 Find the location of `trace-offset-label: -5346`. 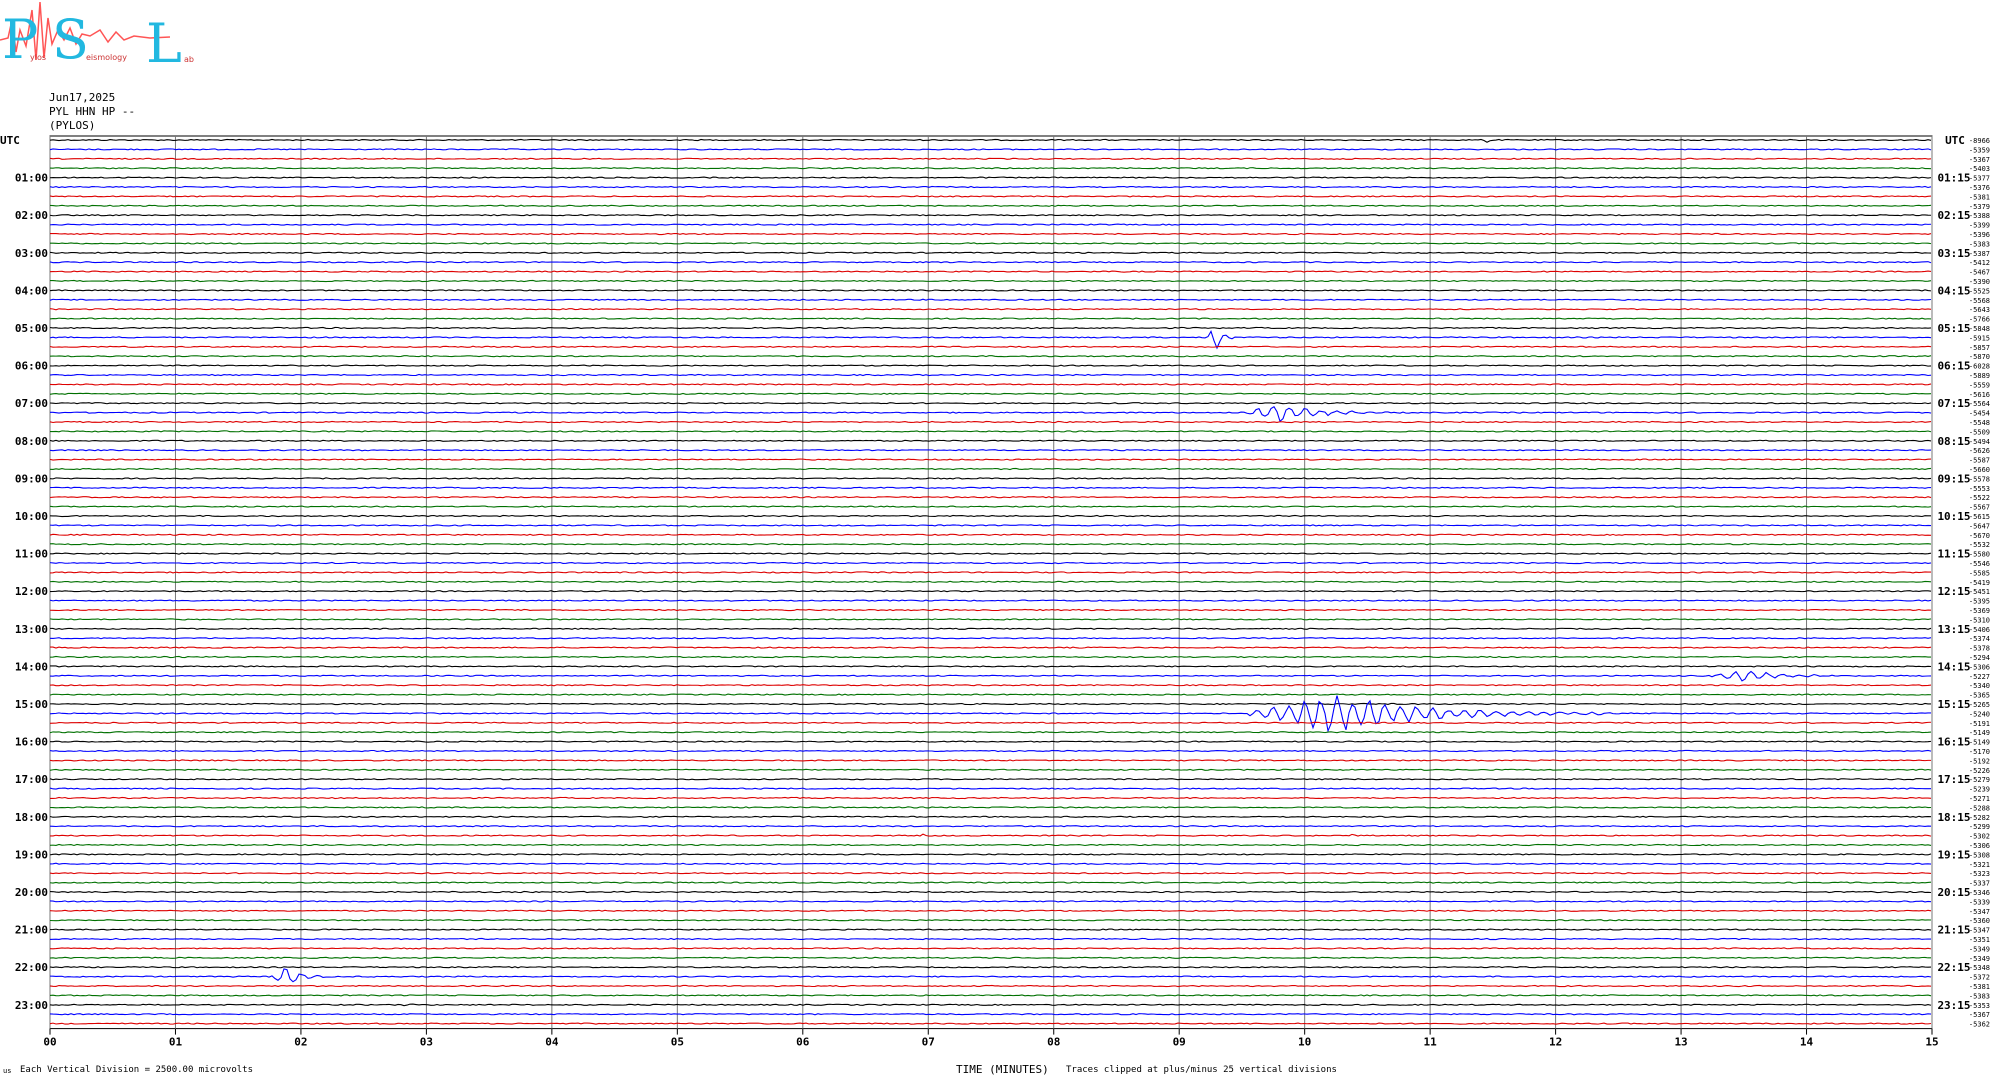

trace-offset-label: -5346 is located at coordinates (1979, 893).